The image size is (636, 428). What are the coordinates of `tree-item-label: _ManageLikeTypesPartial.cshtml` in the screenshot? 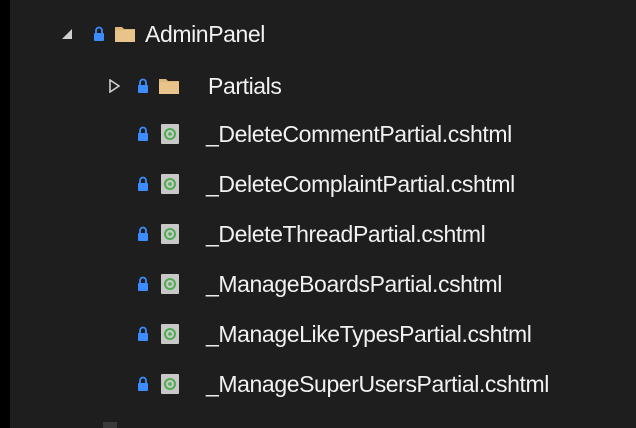 It's located at (369, 334).